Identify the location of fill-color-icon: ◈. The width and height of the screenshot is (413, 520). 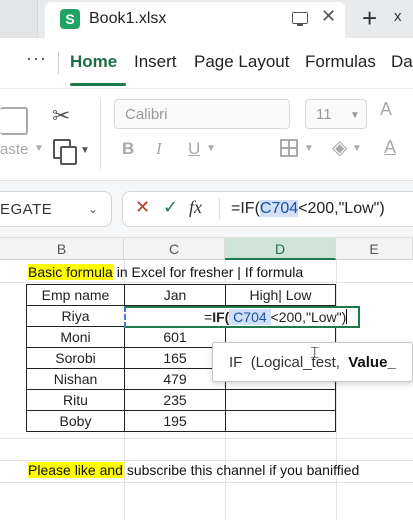
(339, 147).